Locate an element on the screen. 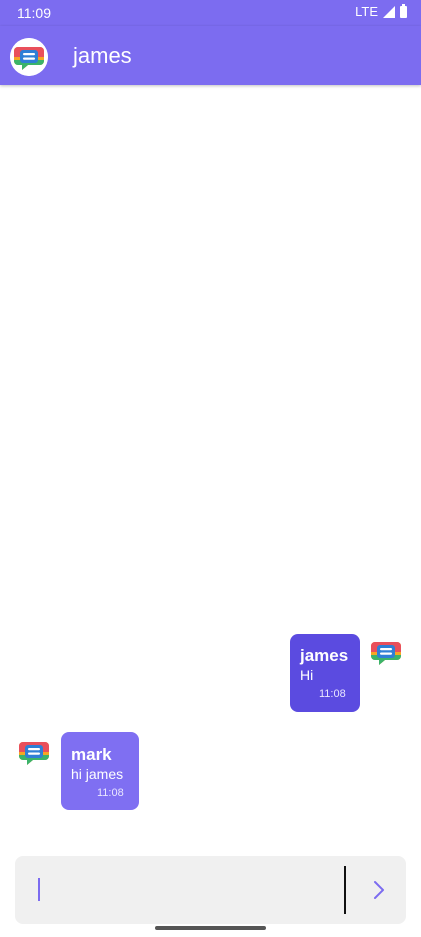 This screenshot has height=937, width=421. send-button is located at coordinates (379, 890).